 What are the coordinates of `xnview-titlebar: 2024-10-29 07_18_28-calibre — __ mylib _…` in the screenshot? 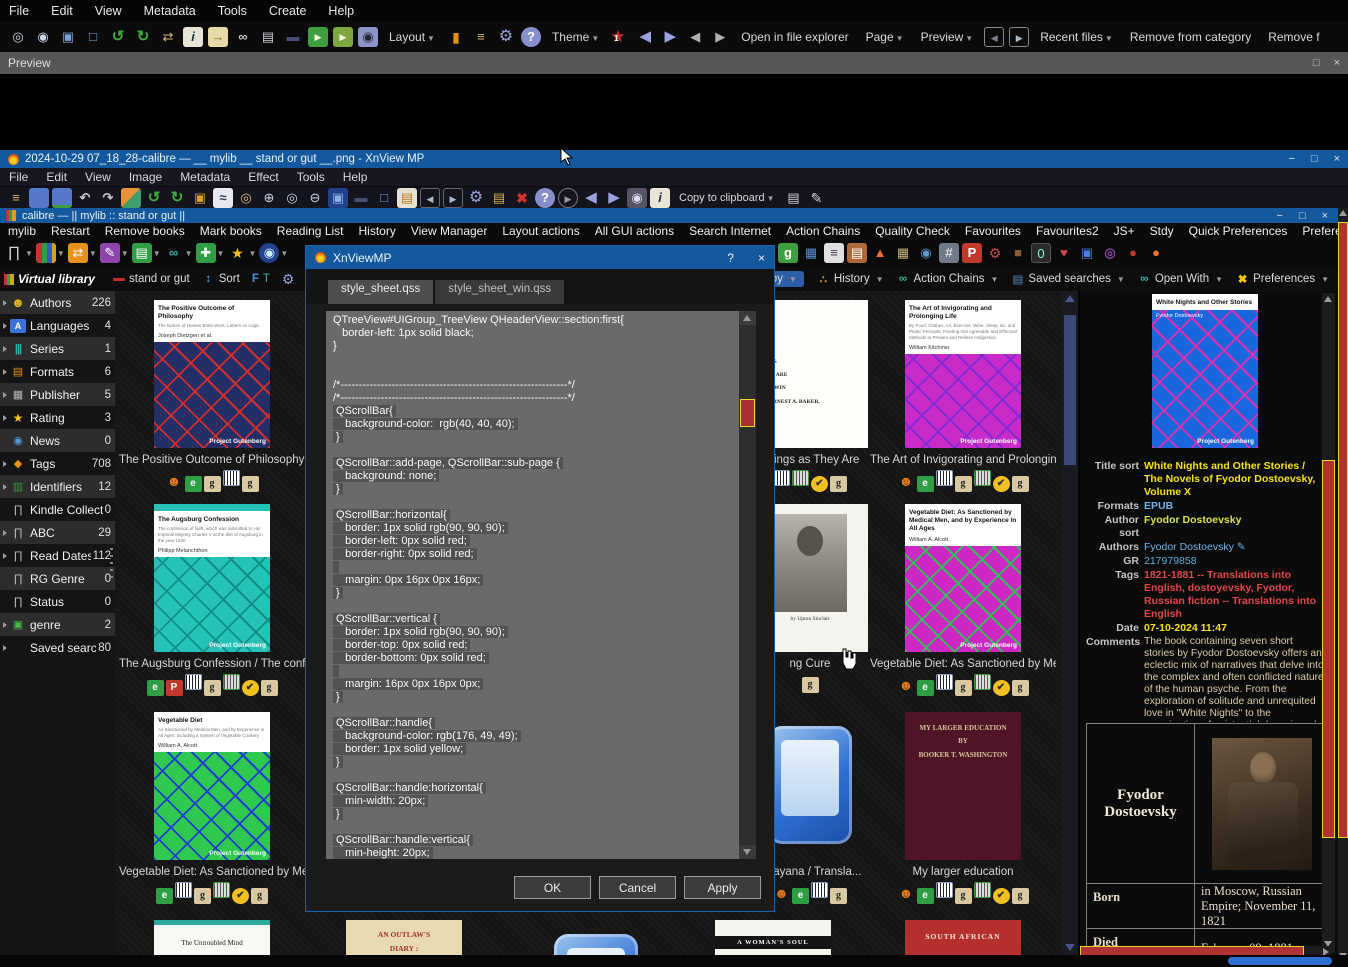 It's located at (674, 159).